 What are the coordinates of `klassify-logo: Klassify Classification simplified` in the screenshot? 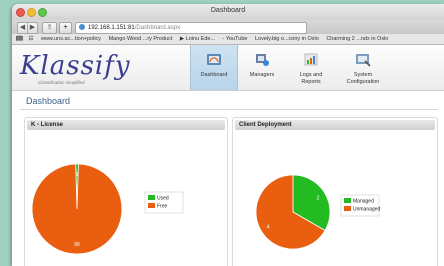 It's located at (74, 69).